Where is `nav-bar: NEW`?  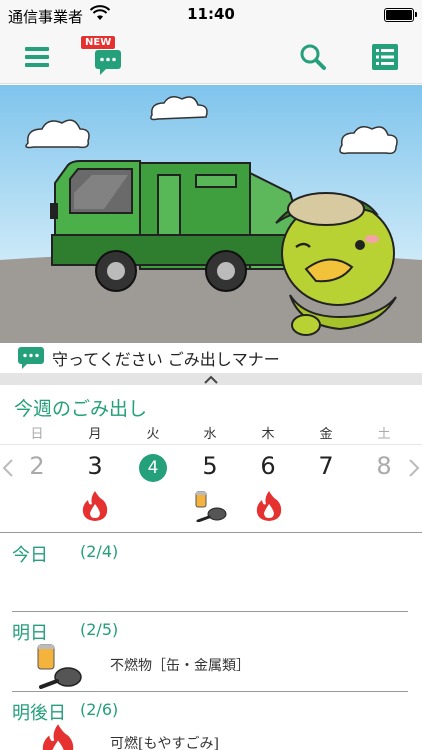
nav-bar: NEW is located at coordinates (211, 57).